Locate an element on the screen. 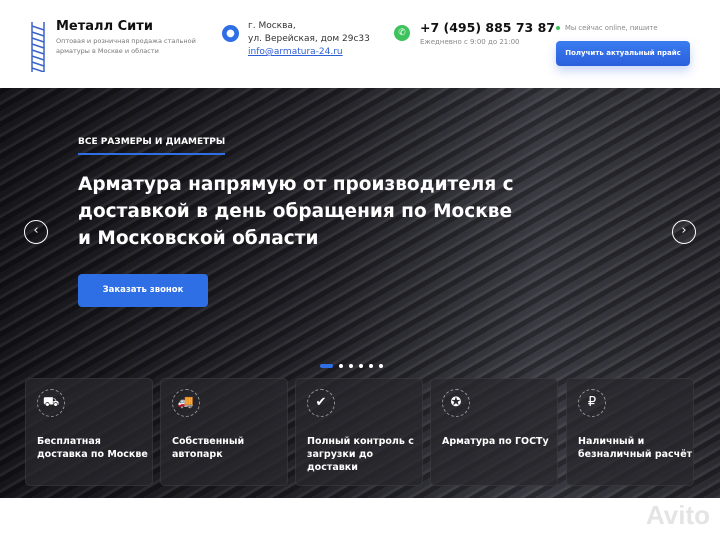  feature-label: Собственный автопарк is located at coordinates (208, 448).